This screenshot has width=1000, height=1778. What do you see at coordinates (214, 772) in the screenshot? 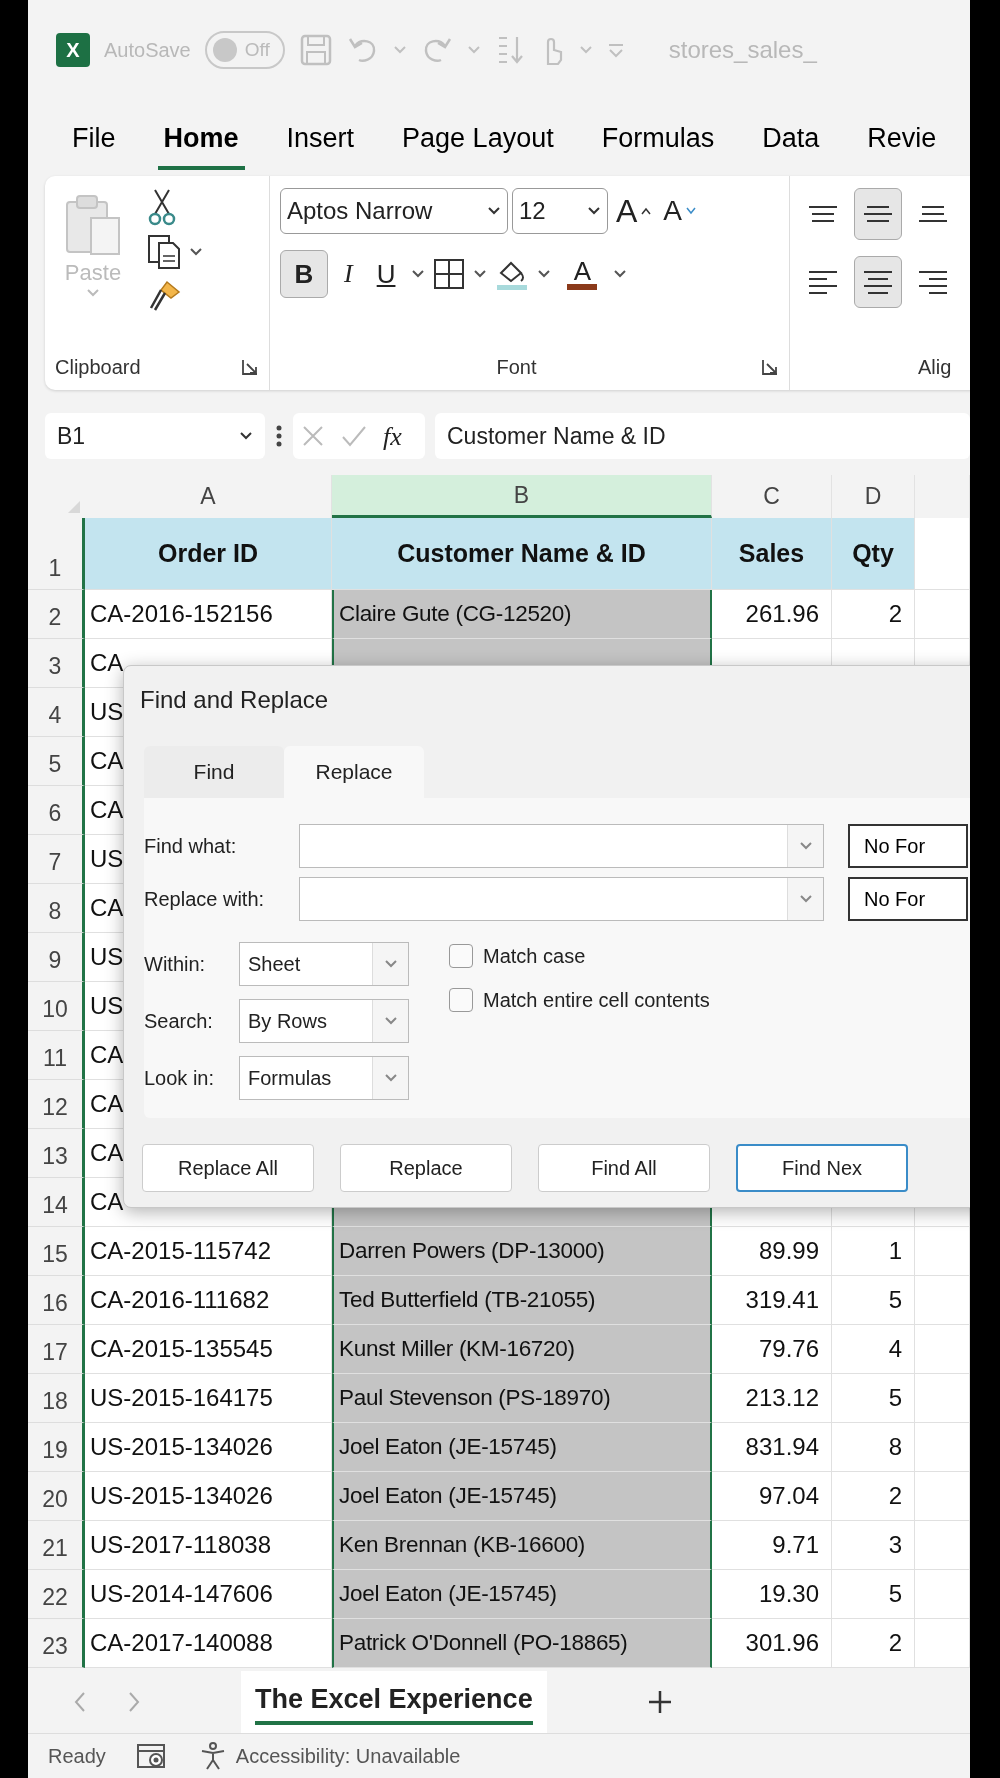
I see `dialog-tab: Find` at bounding box center [214, 772].